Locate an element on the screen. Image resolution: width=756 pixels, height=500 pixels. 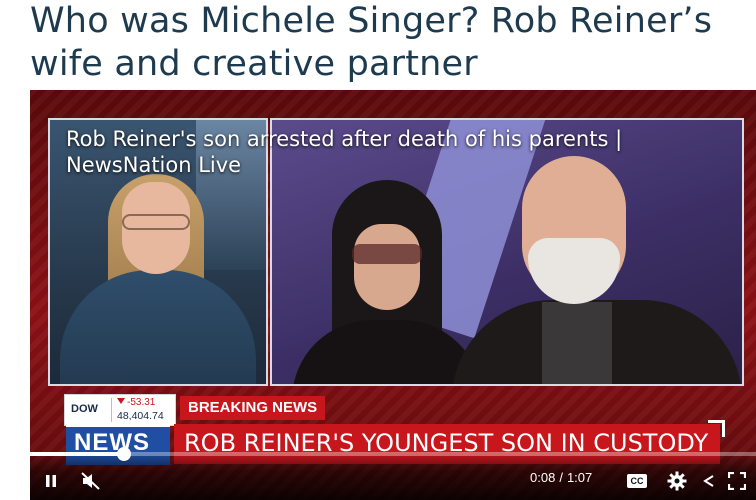
duration: 1:07 is located at coordinates (579, 477).